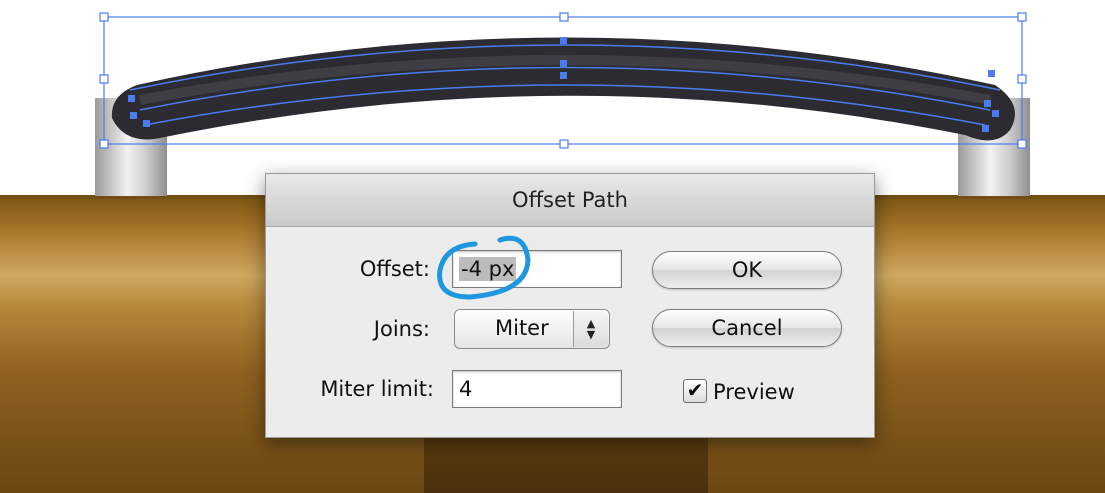 The height and width of the screenshot is (493, 1105). Describe the element at coordinates (590, 329) in the screenshot. I see `stepper-arrows-icon: ▲ ▼` at that location.